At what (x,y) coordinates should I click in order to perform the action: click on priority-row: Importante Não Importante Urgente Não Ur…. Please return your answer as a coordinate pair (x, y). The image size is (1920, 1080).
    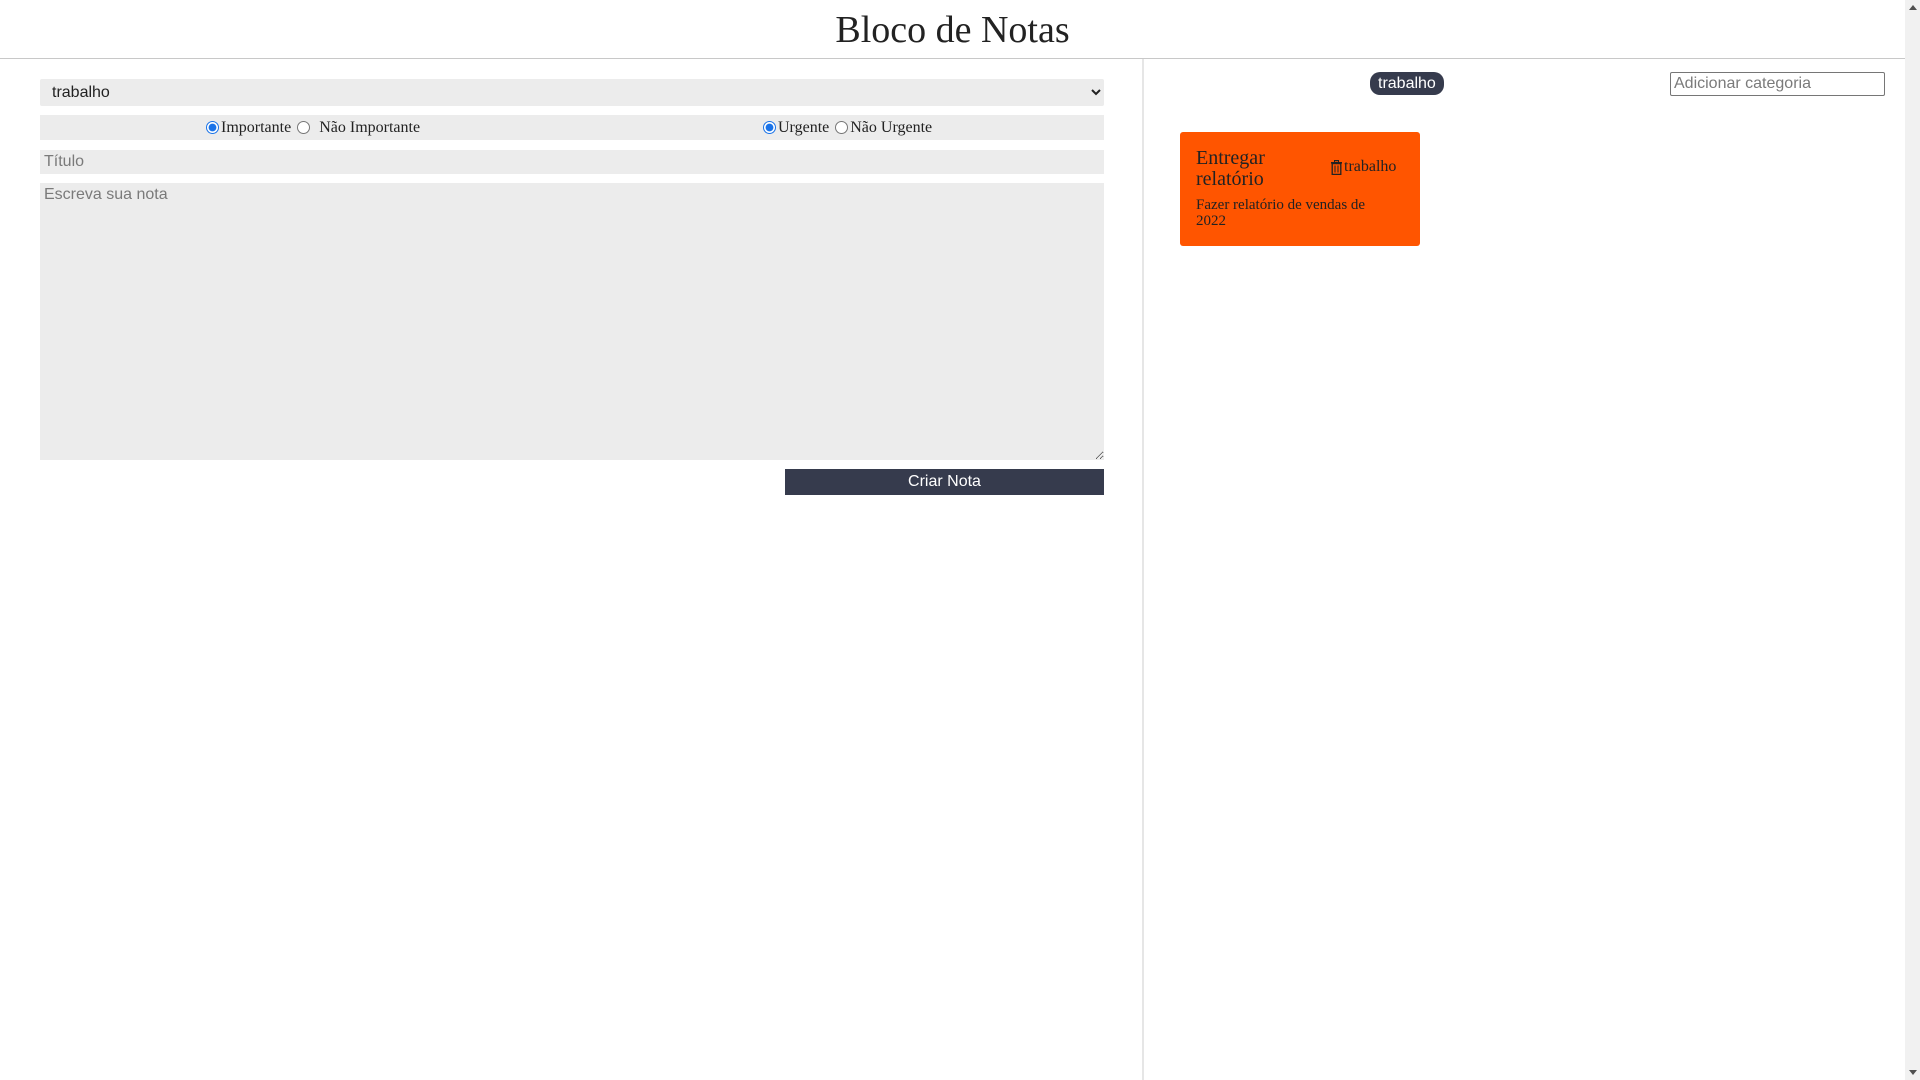
    Looking at the image, I should click on (572, 127).